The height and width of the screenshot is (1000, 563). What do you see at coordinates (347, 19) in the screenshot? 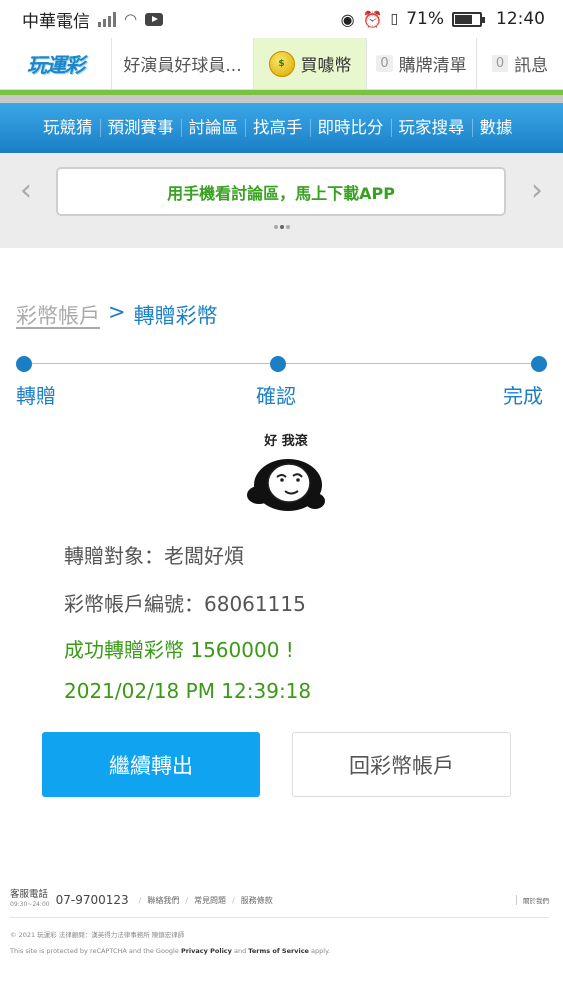
I see `eye-icon: ◉` at bounding box center [347, 19].